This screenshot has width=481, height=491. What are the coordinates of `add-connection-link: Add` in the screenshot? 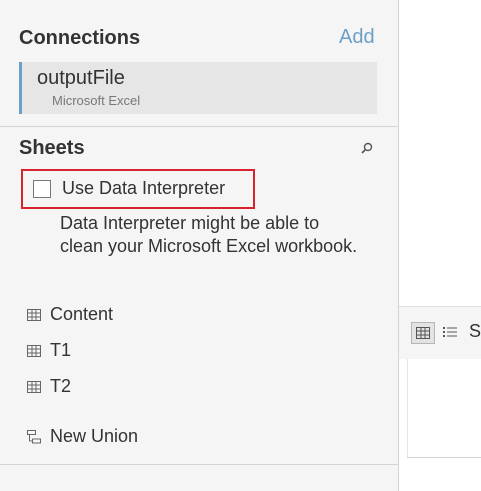 It's located at (357, 37).